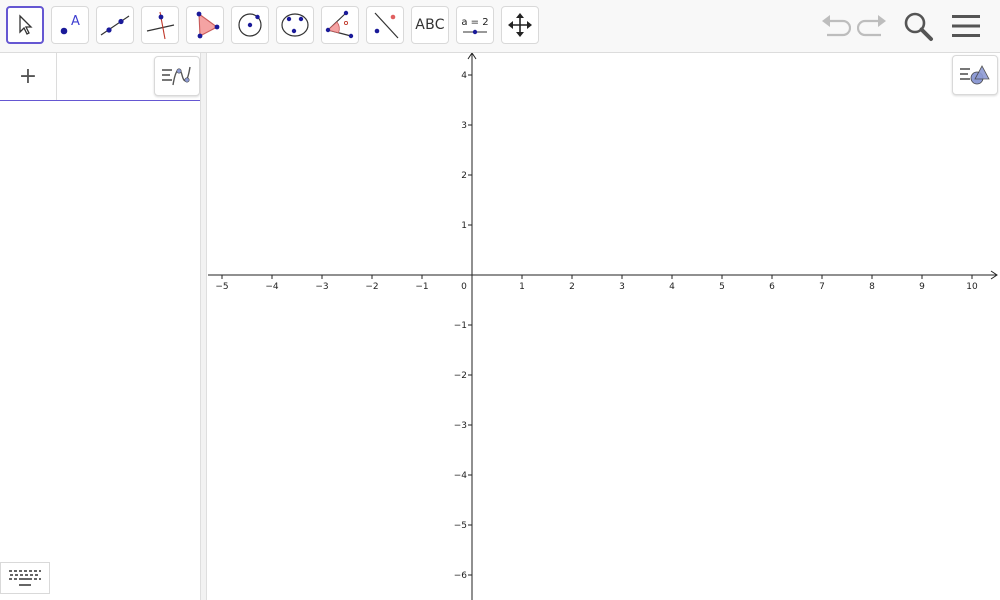 The height and width of the screenshot is (600, 1000). I want to click on text-tool-button: ABC, so click(430, 25).